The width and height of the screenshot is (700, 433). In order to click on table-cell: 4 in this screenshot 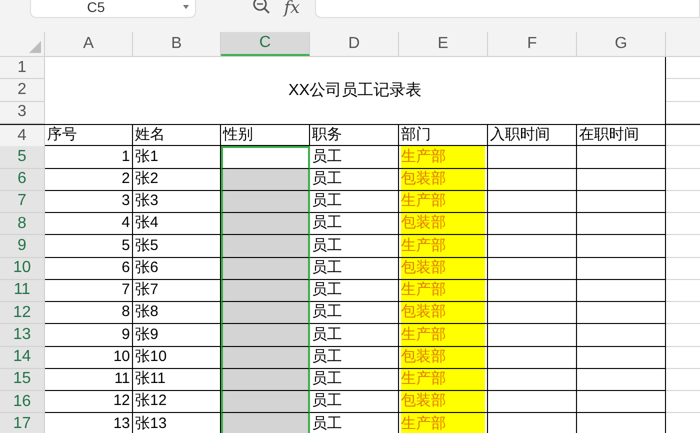, I will do `click(89, 224)`.